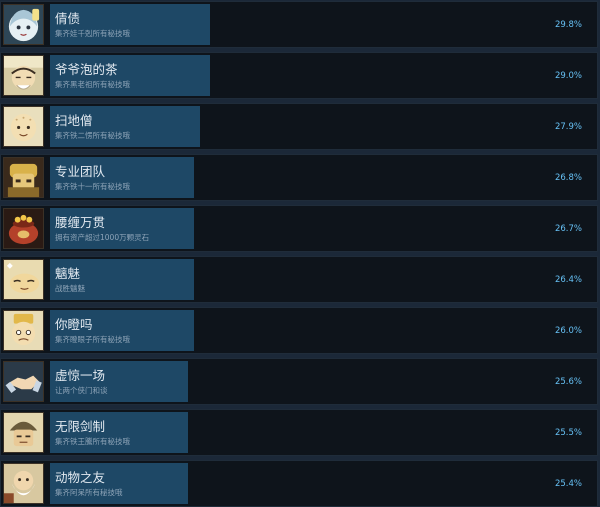  I want to click on achievement-title: 无限剑制, so click(80, 426).